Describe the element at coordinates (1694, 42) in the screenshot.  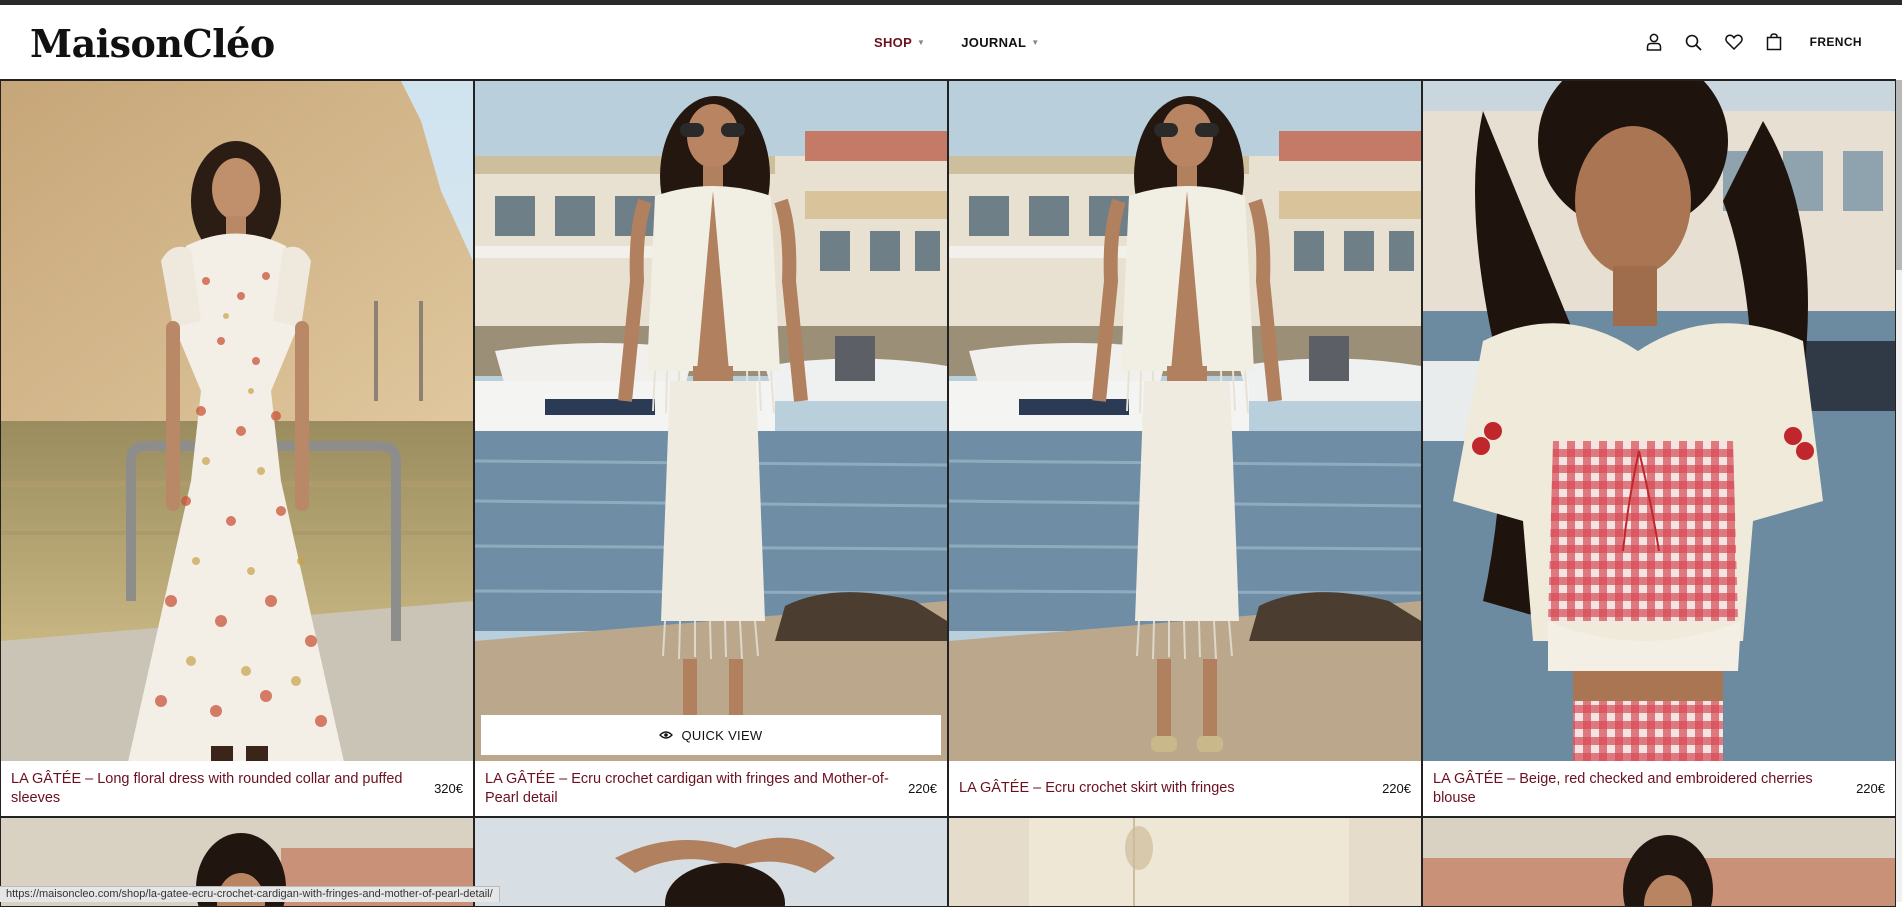
I see `search-icon` at that location.